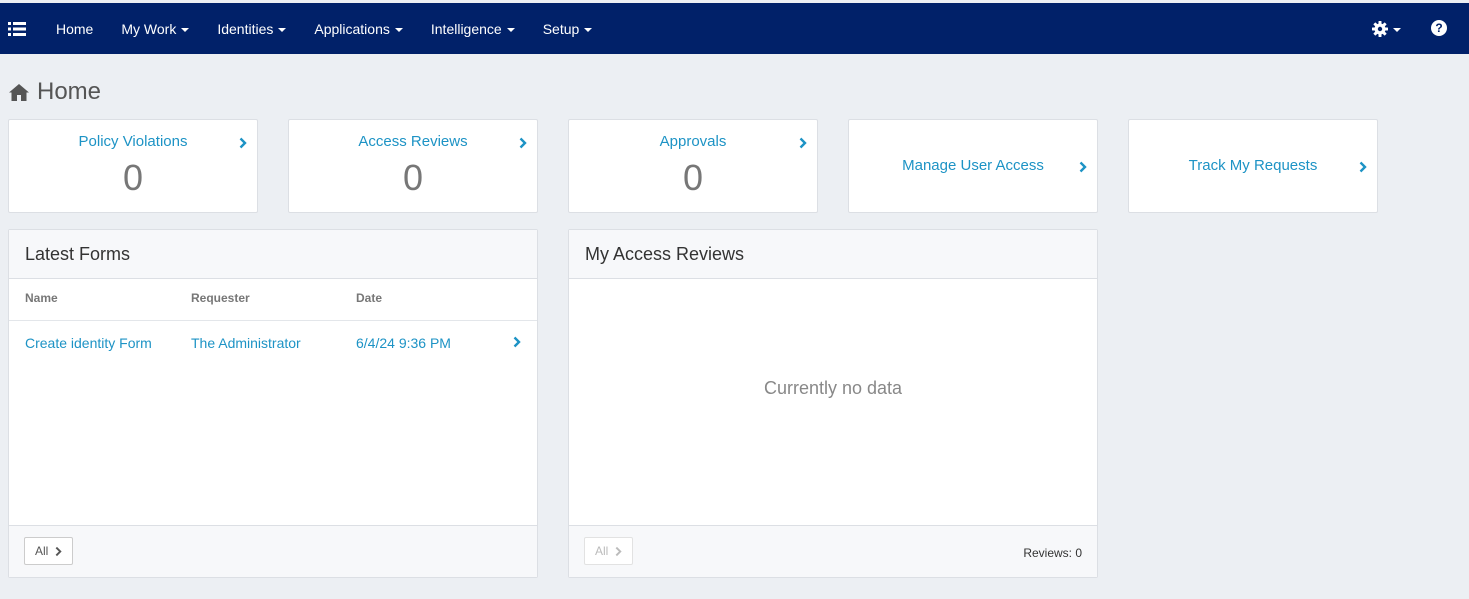 This screenshot has width=1469, height=599. I want to click on latest-forms-title: Latest Forms, so click(78, 253).